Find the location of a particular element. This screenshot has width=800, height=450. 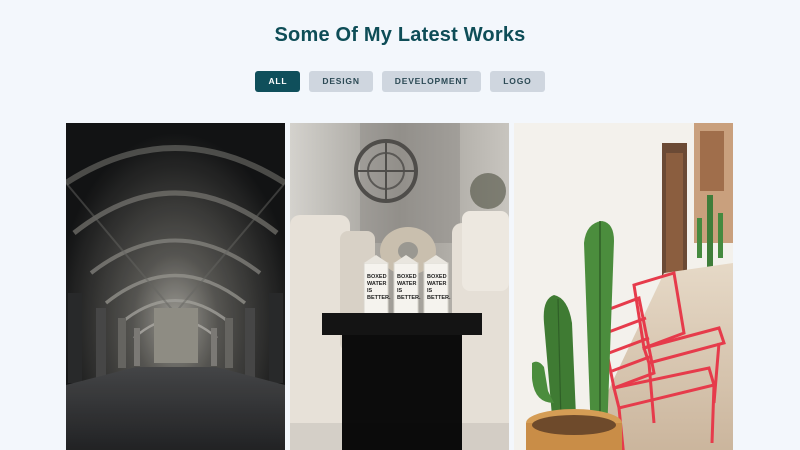

portfolio-filter-bar: ALL DESIGN DEVELOPMENT LOGO is located at coordinates (400, 81).